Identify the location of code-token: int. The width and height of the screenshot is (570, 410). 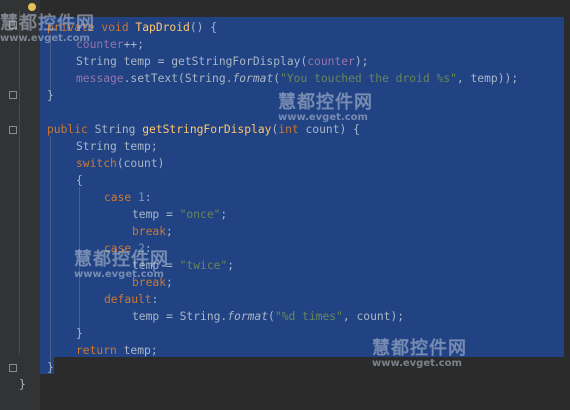
(292, 129).